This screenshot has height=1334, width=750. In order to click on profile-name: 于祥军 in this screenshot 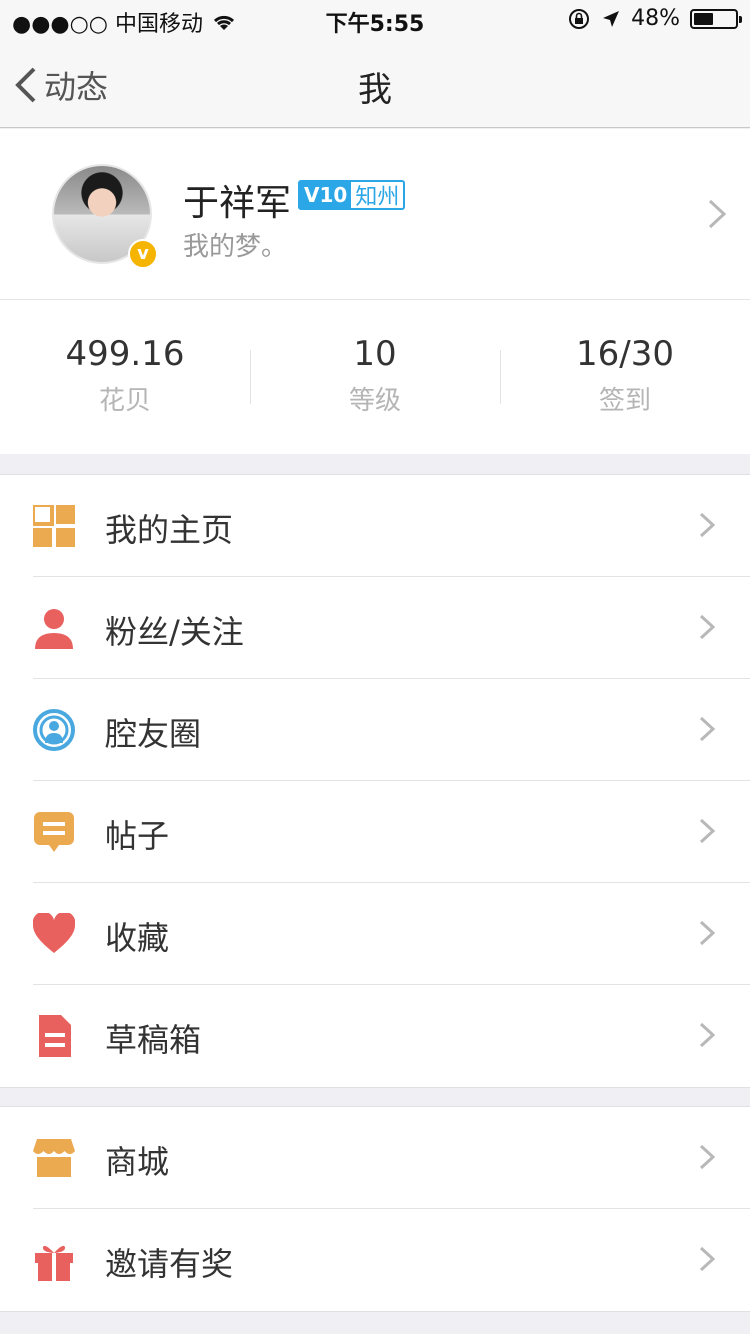, I will do `click(237, 203)`.